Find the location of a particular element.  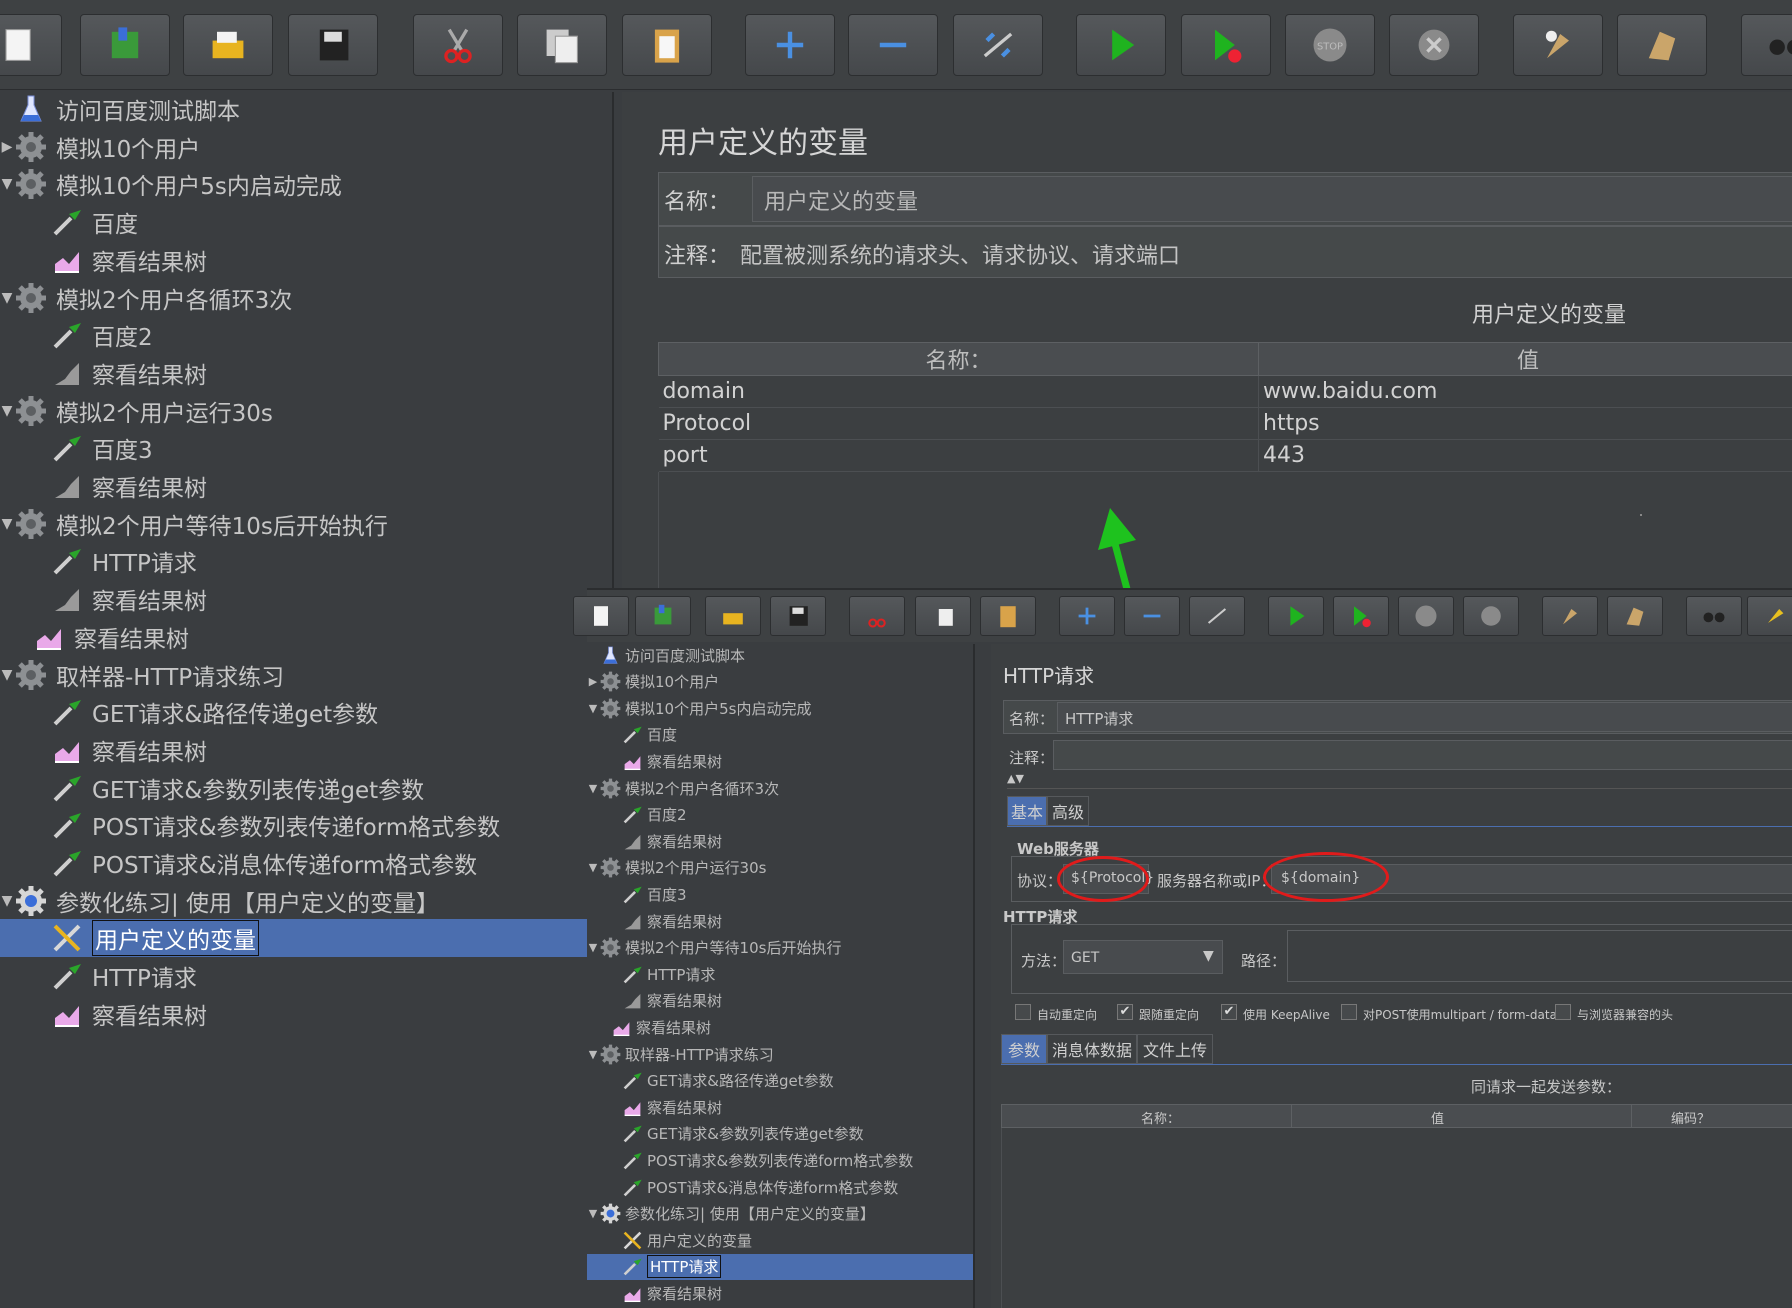

tree-item: ▶ 模拟10个用户 is located at coordinates (780, 682).